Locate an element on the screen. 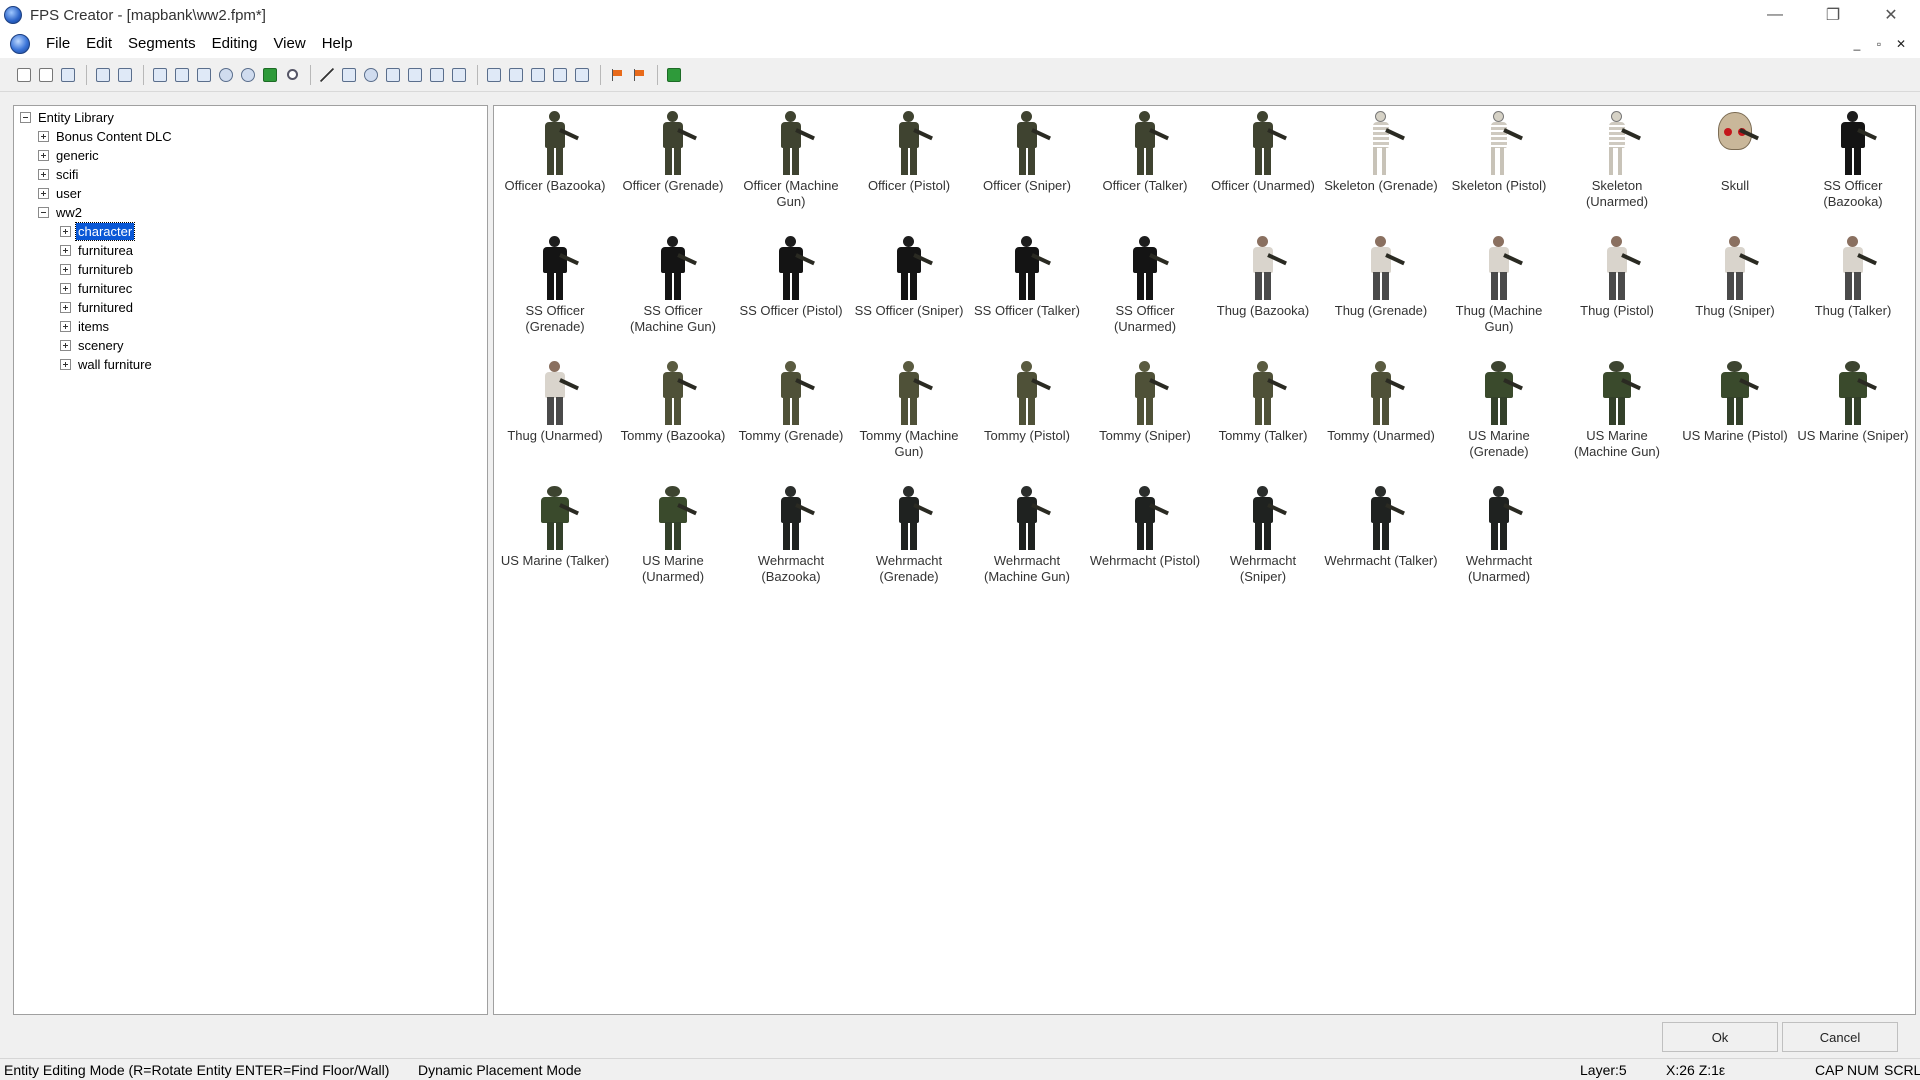 The height and width of the screenshot is (1080, 1920). mdi-minimize-button: _ is located at coordinates (1857, 44).